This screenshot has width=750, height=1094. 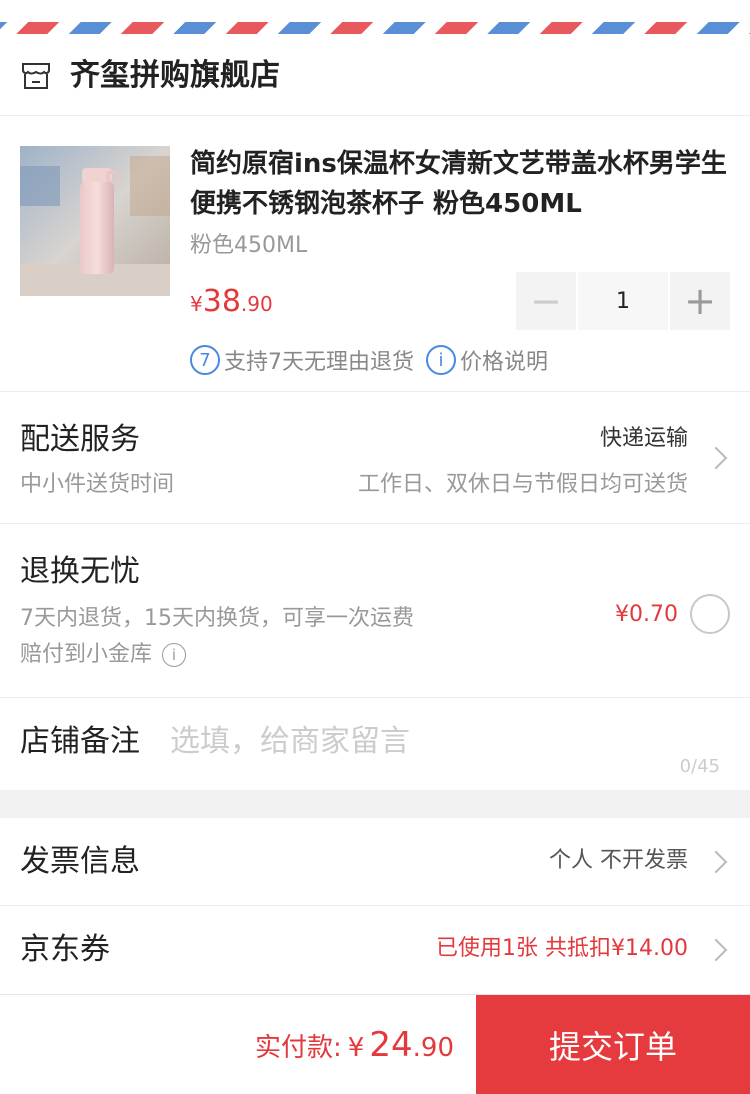 What do you see at coordinates (249, 245) in the screenshot?
I see `product-spec: 粉色450ML` at bounding box center [249, 245].